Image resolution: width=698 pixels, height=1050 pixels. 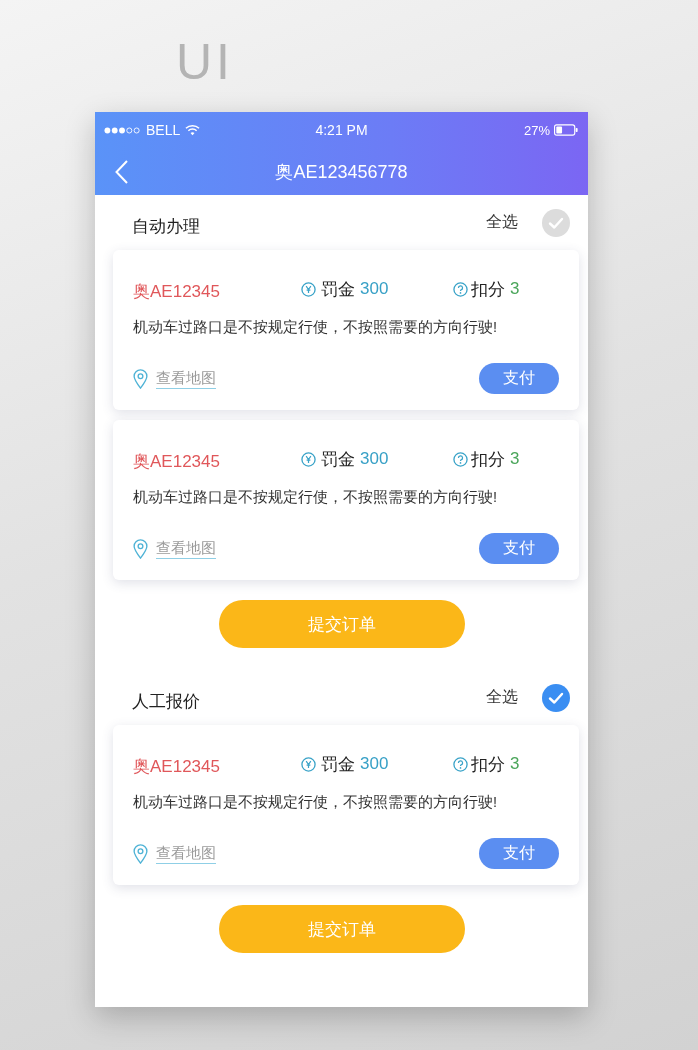 I want to click on status-time: 4:21 PM, so click(x=341, y=130).